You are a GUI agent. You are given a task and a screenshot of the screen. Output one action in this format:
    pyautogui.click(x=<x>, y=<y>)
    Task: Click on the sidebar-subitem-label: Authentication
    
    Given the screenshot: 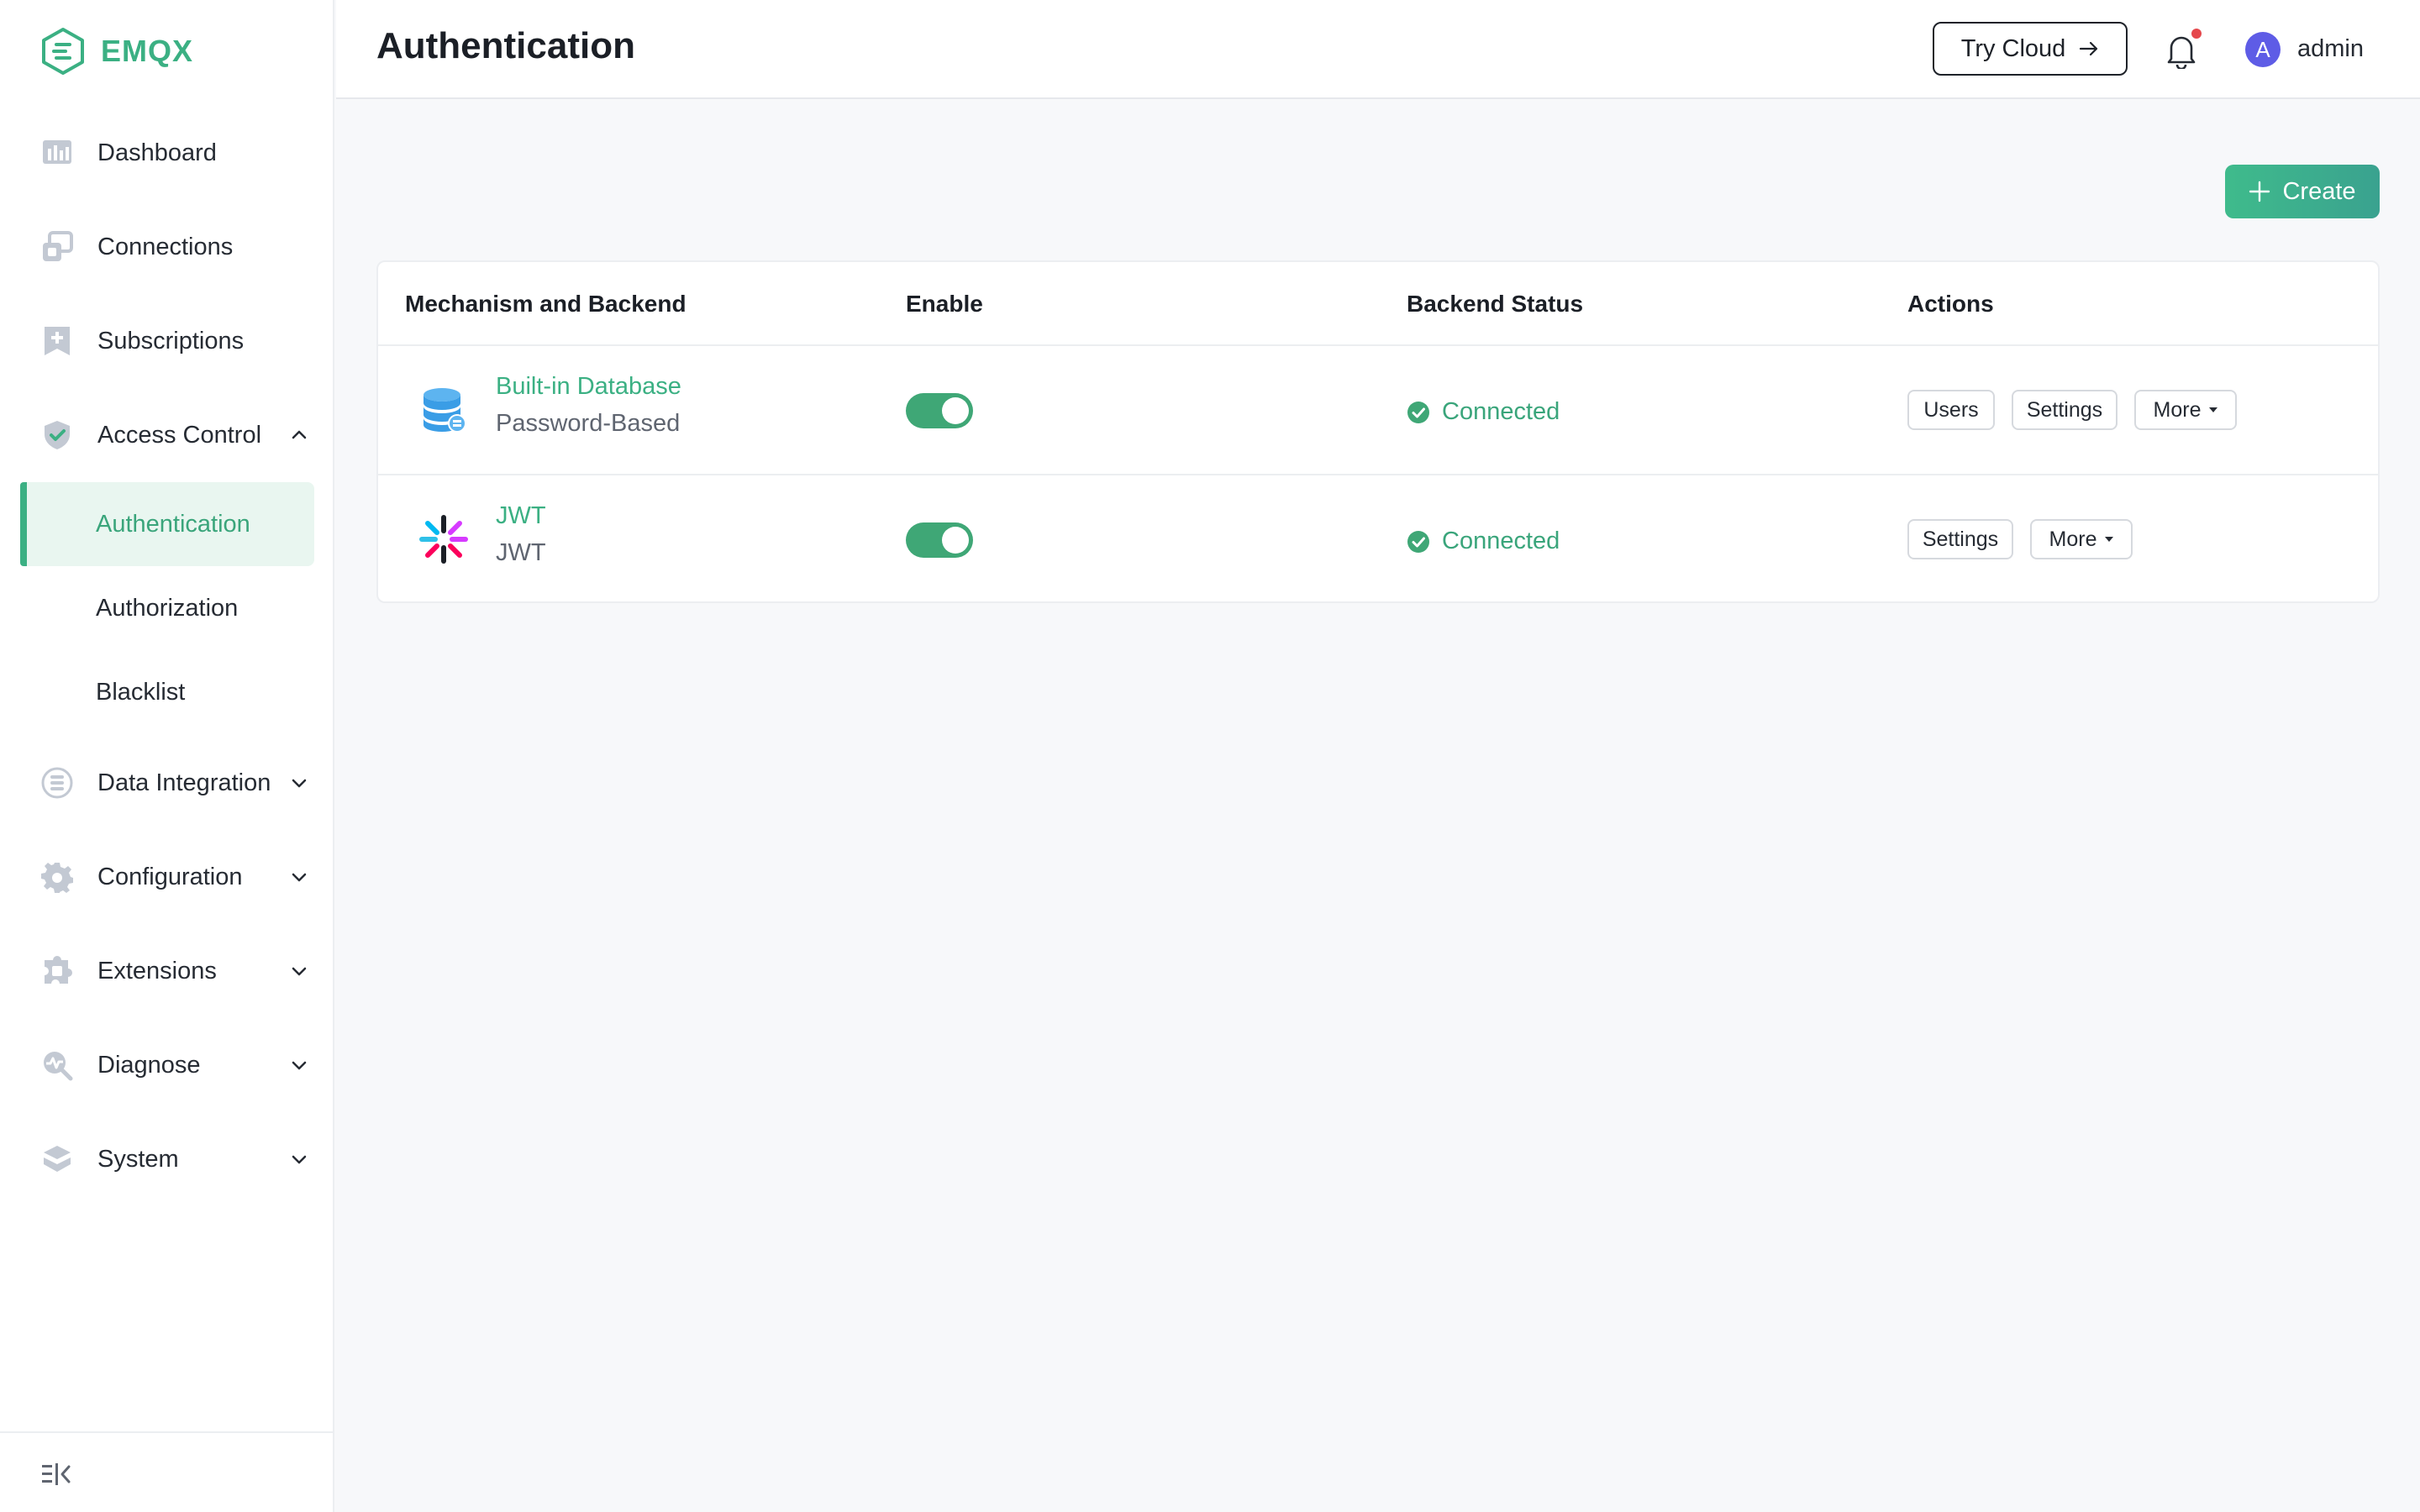 What is the action you would take?
    pyautogui.click(x=173, y=524)
    